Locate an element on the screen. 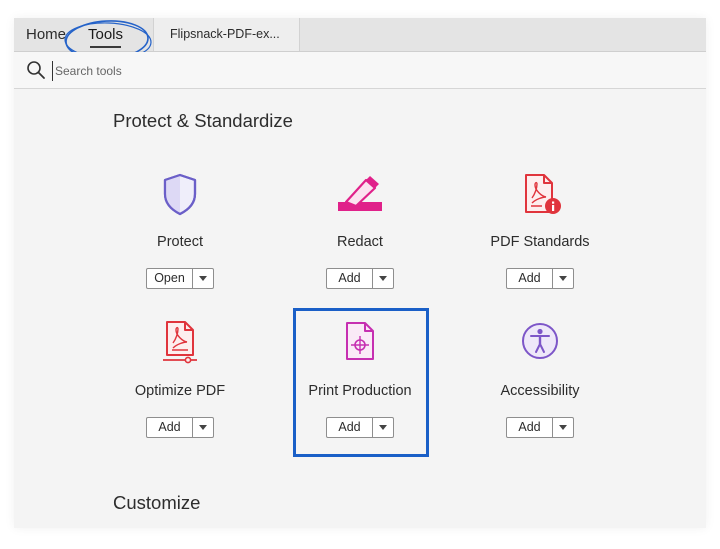 The image size is (720, 549). print-production-dropdown-button is located at coordinates (383, 427).